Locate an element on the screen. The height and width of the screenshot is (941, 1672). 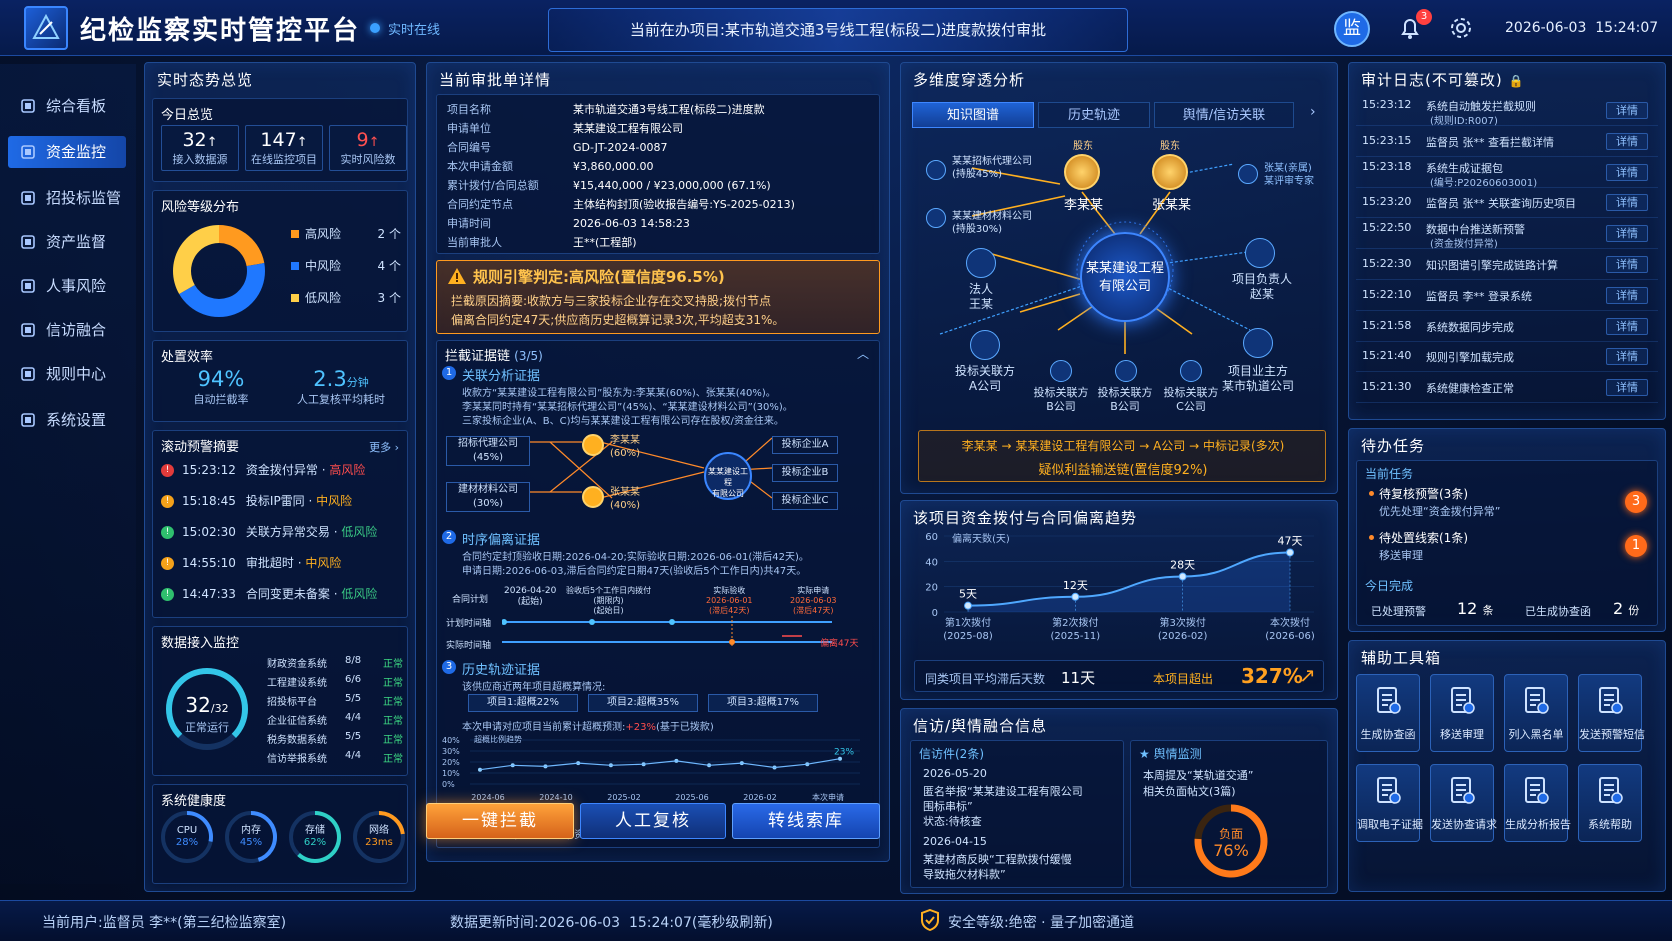
sidebar-item-1: 资金监控 is located at coordinates (67, 152).